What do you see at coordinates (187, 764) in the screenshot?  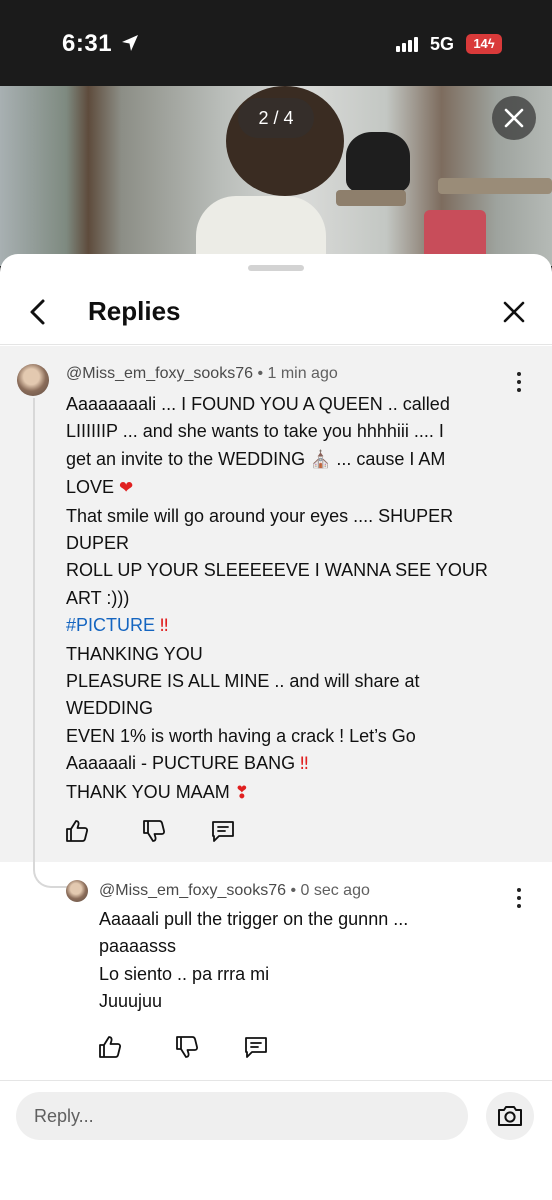 I see `comment-line: Aaaaaali - PUCTURE BANG ‼` at bounding box center [187, 764].